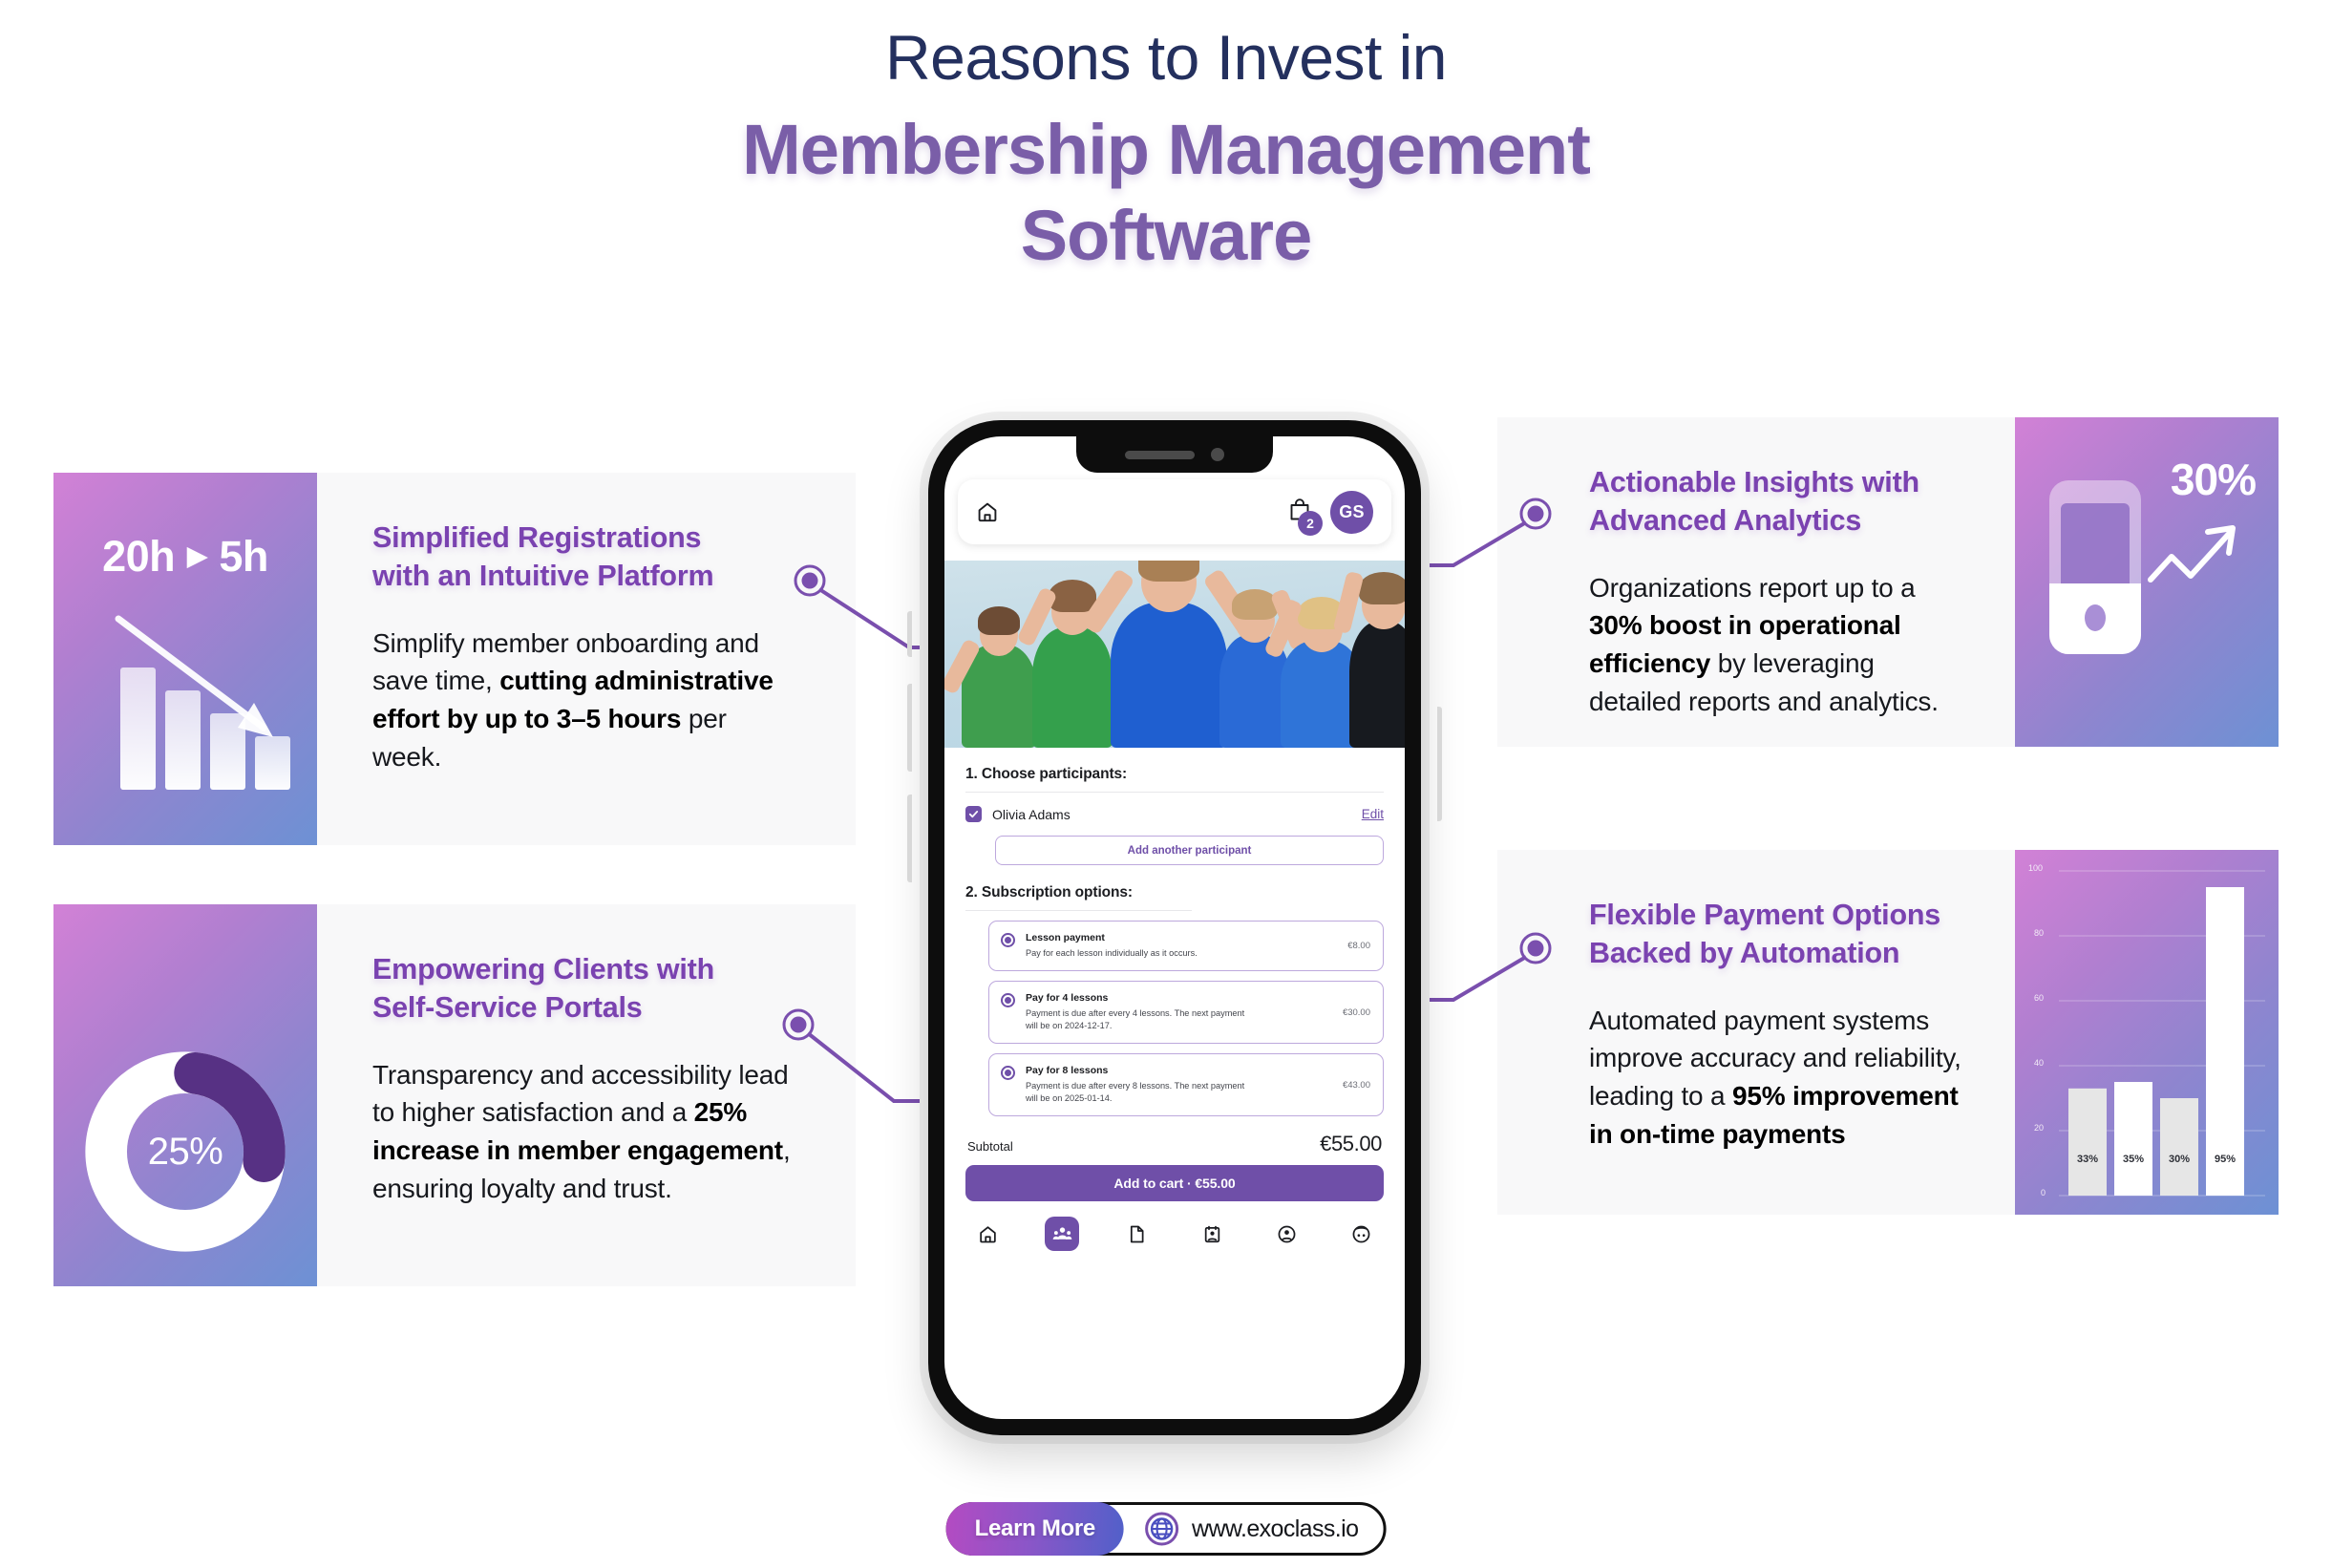 The height and width of the screenshot is (1568, 2332). Describe the element at coordinates (185, 557) in the screenshot. I see `hours-reduction-label: 20h ▶ 5h` at that location.